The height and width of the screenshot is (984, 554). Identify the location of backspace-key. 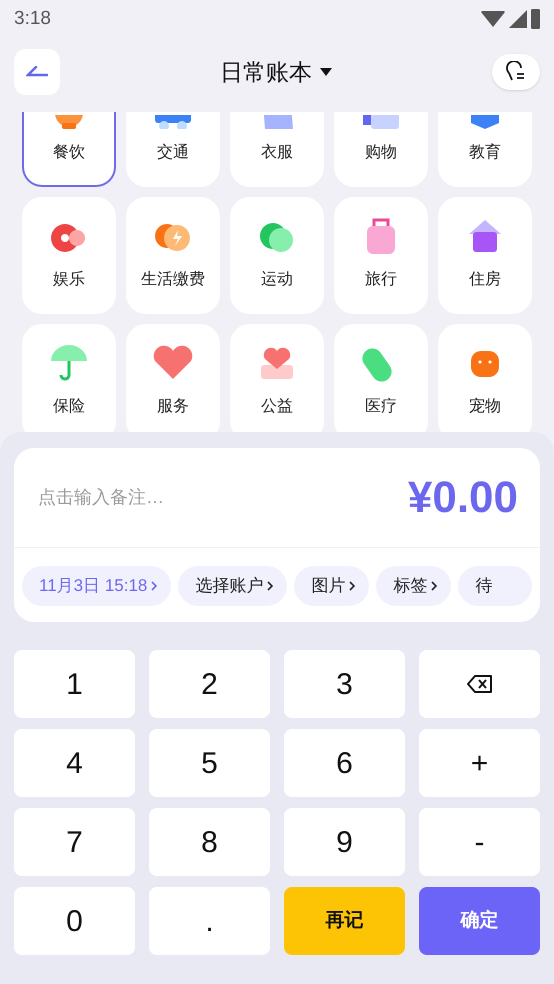
(479, 684).